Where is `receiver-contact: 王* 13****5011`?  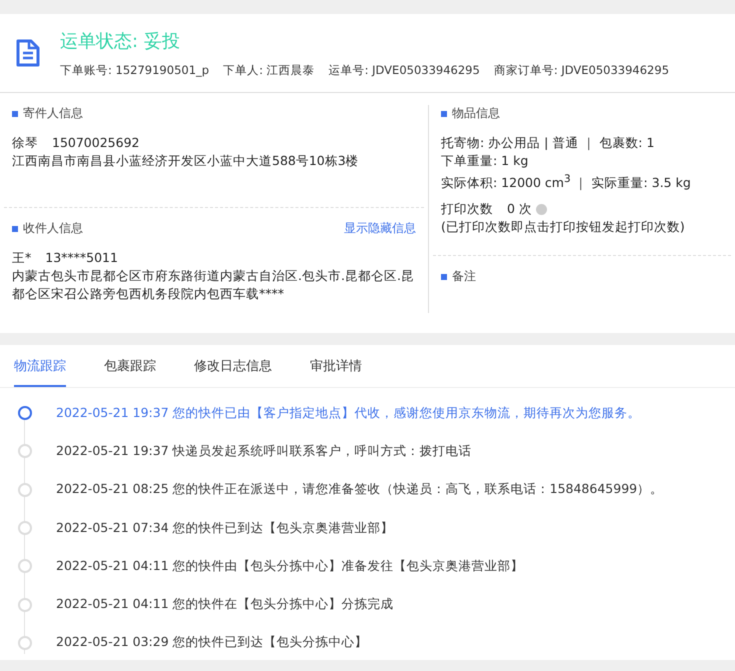
receiver-contact: 王* 13****5011 is located at coordinates (65, 258).